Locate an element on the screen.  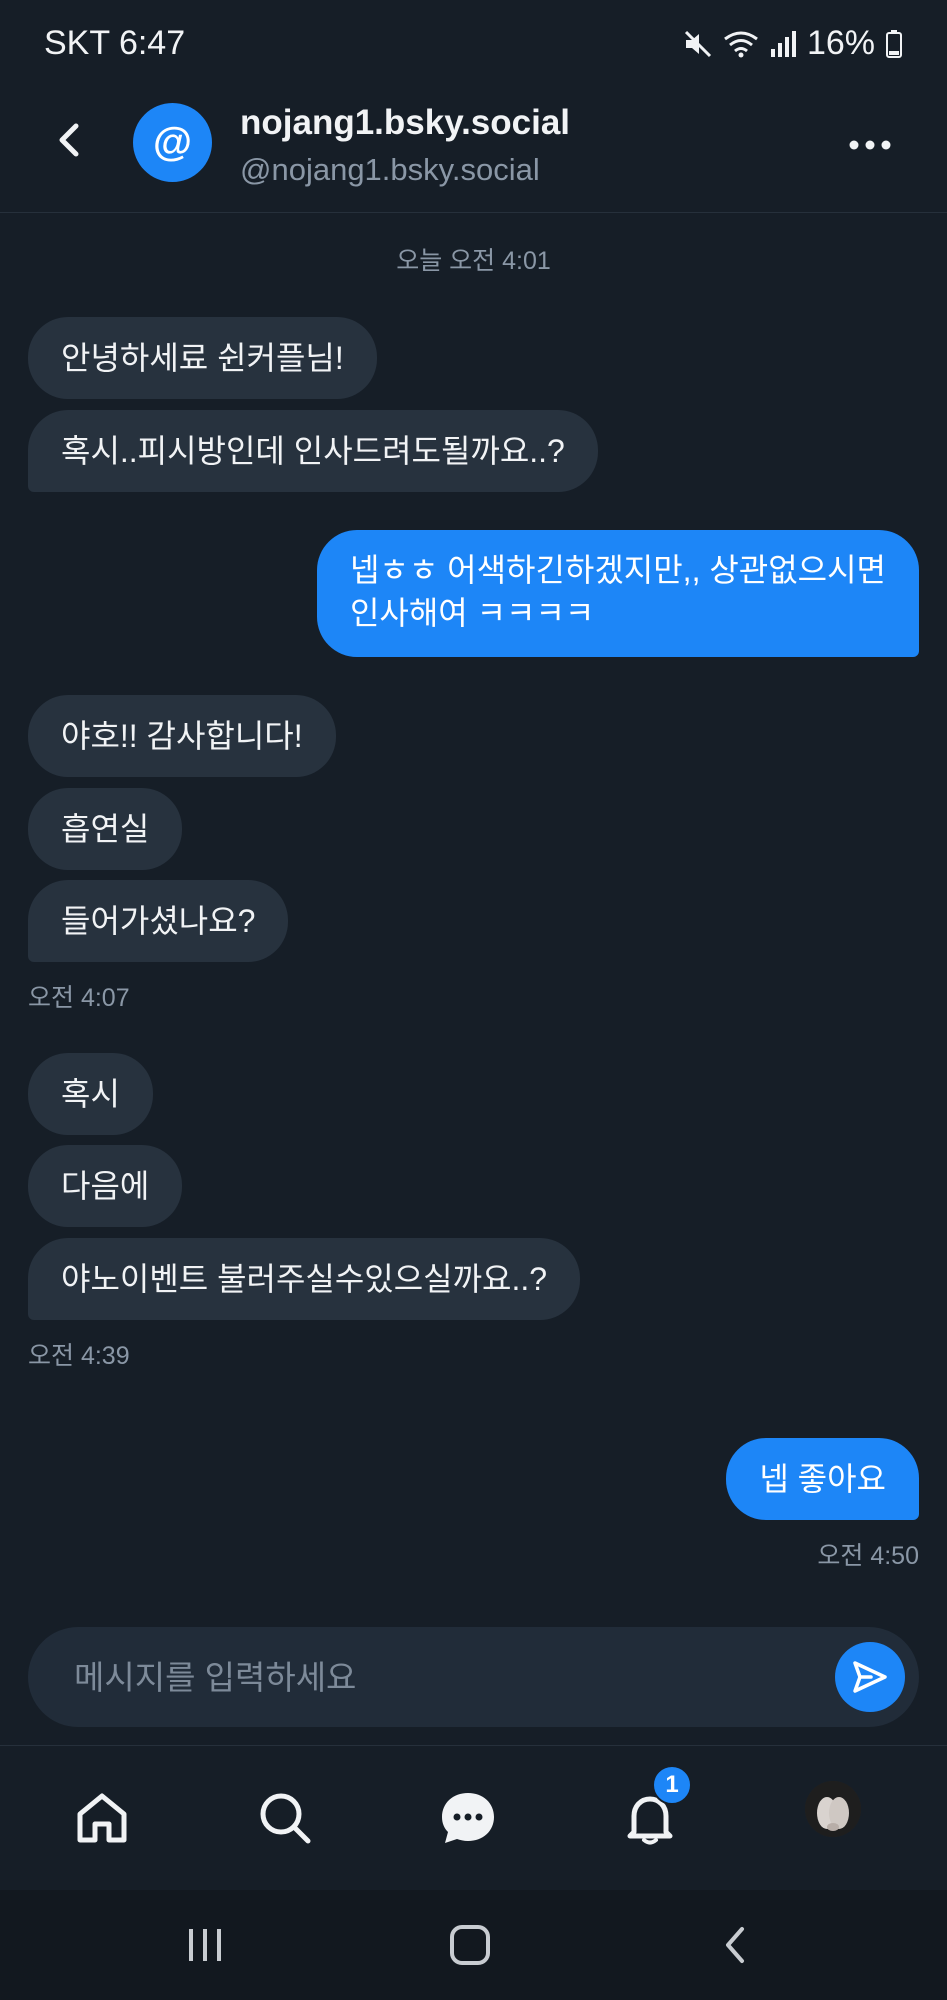
message-text: 혹시 is located at coordinates (90, 1093).